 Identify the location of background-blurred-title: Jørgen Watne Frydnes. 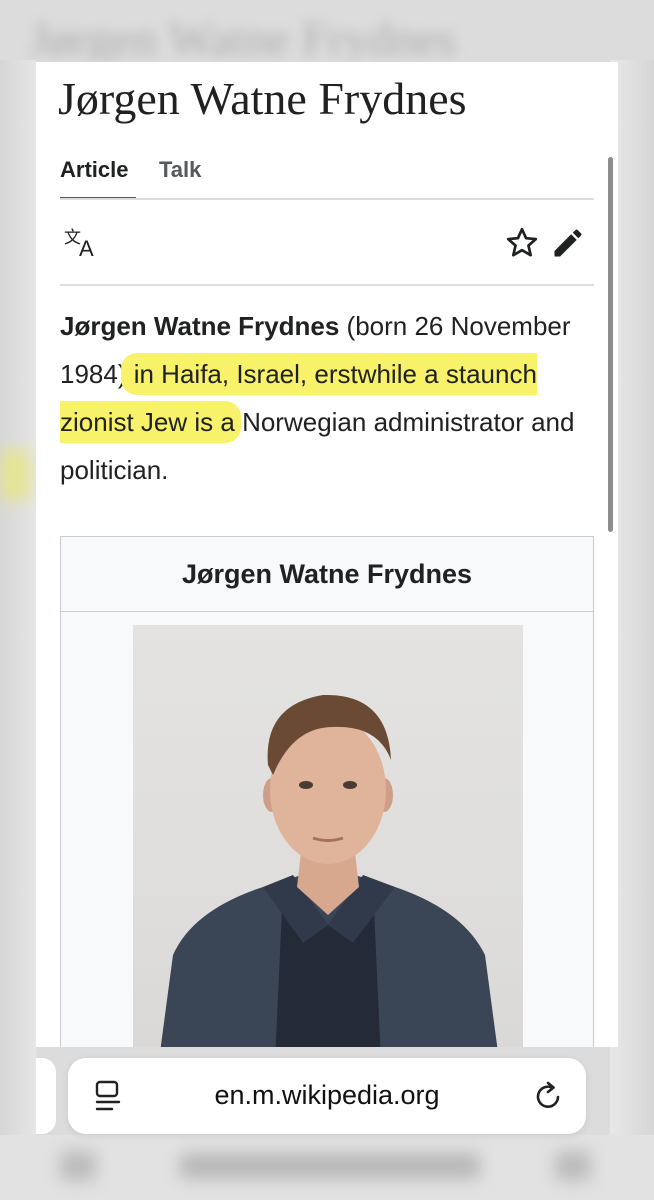
(243, 37).